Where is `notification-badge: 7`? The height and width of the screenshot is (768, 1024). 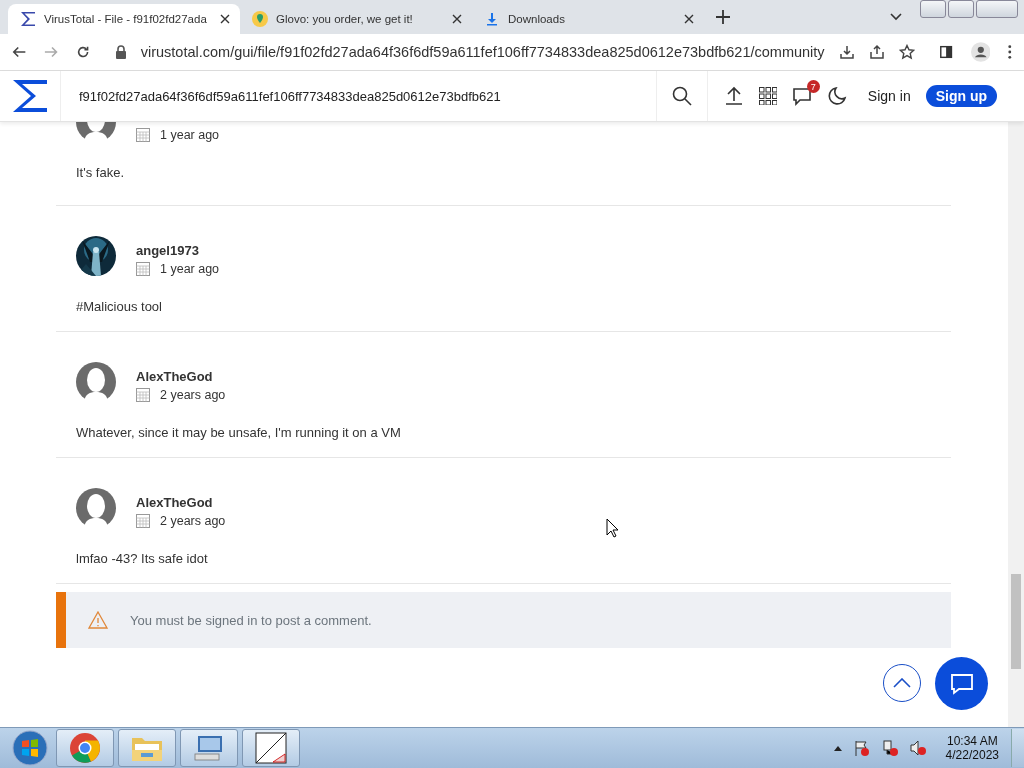 notification-badge: 7 is located at coordinates (813, 86).